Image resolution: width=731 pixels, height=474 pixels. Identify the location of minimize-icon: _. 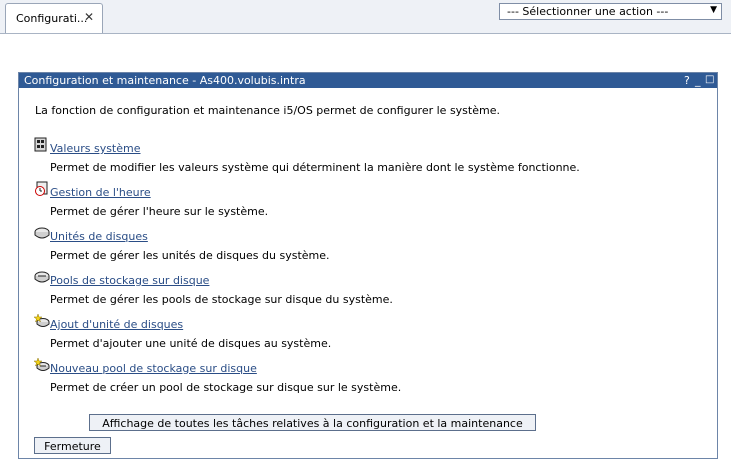
(698, 80).